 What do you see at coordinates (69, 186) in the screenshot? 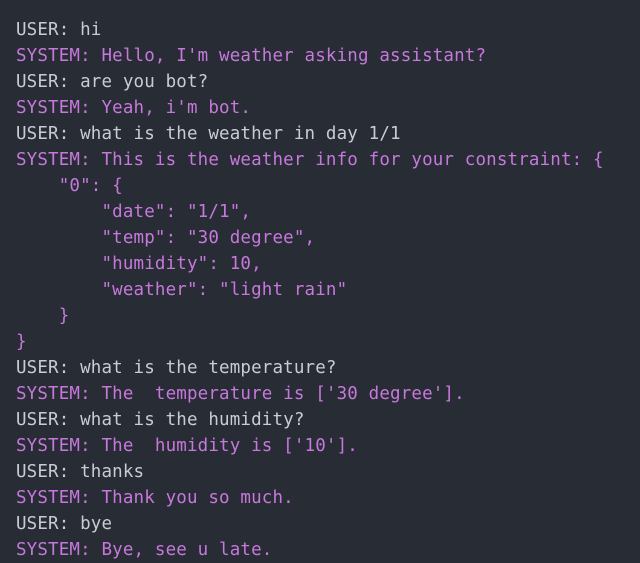
I see `json-line: "0": {` at bounding box center [69, 186].